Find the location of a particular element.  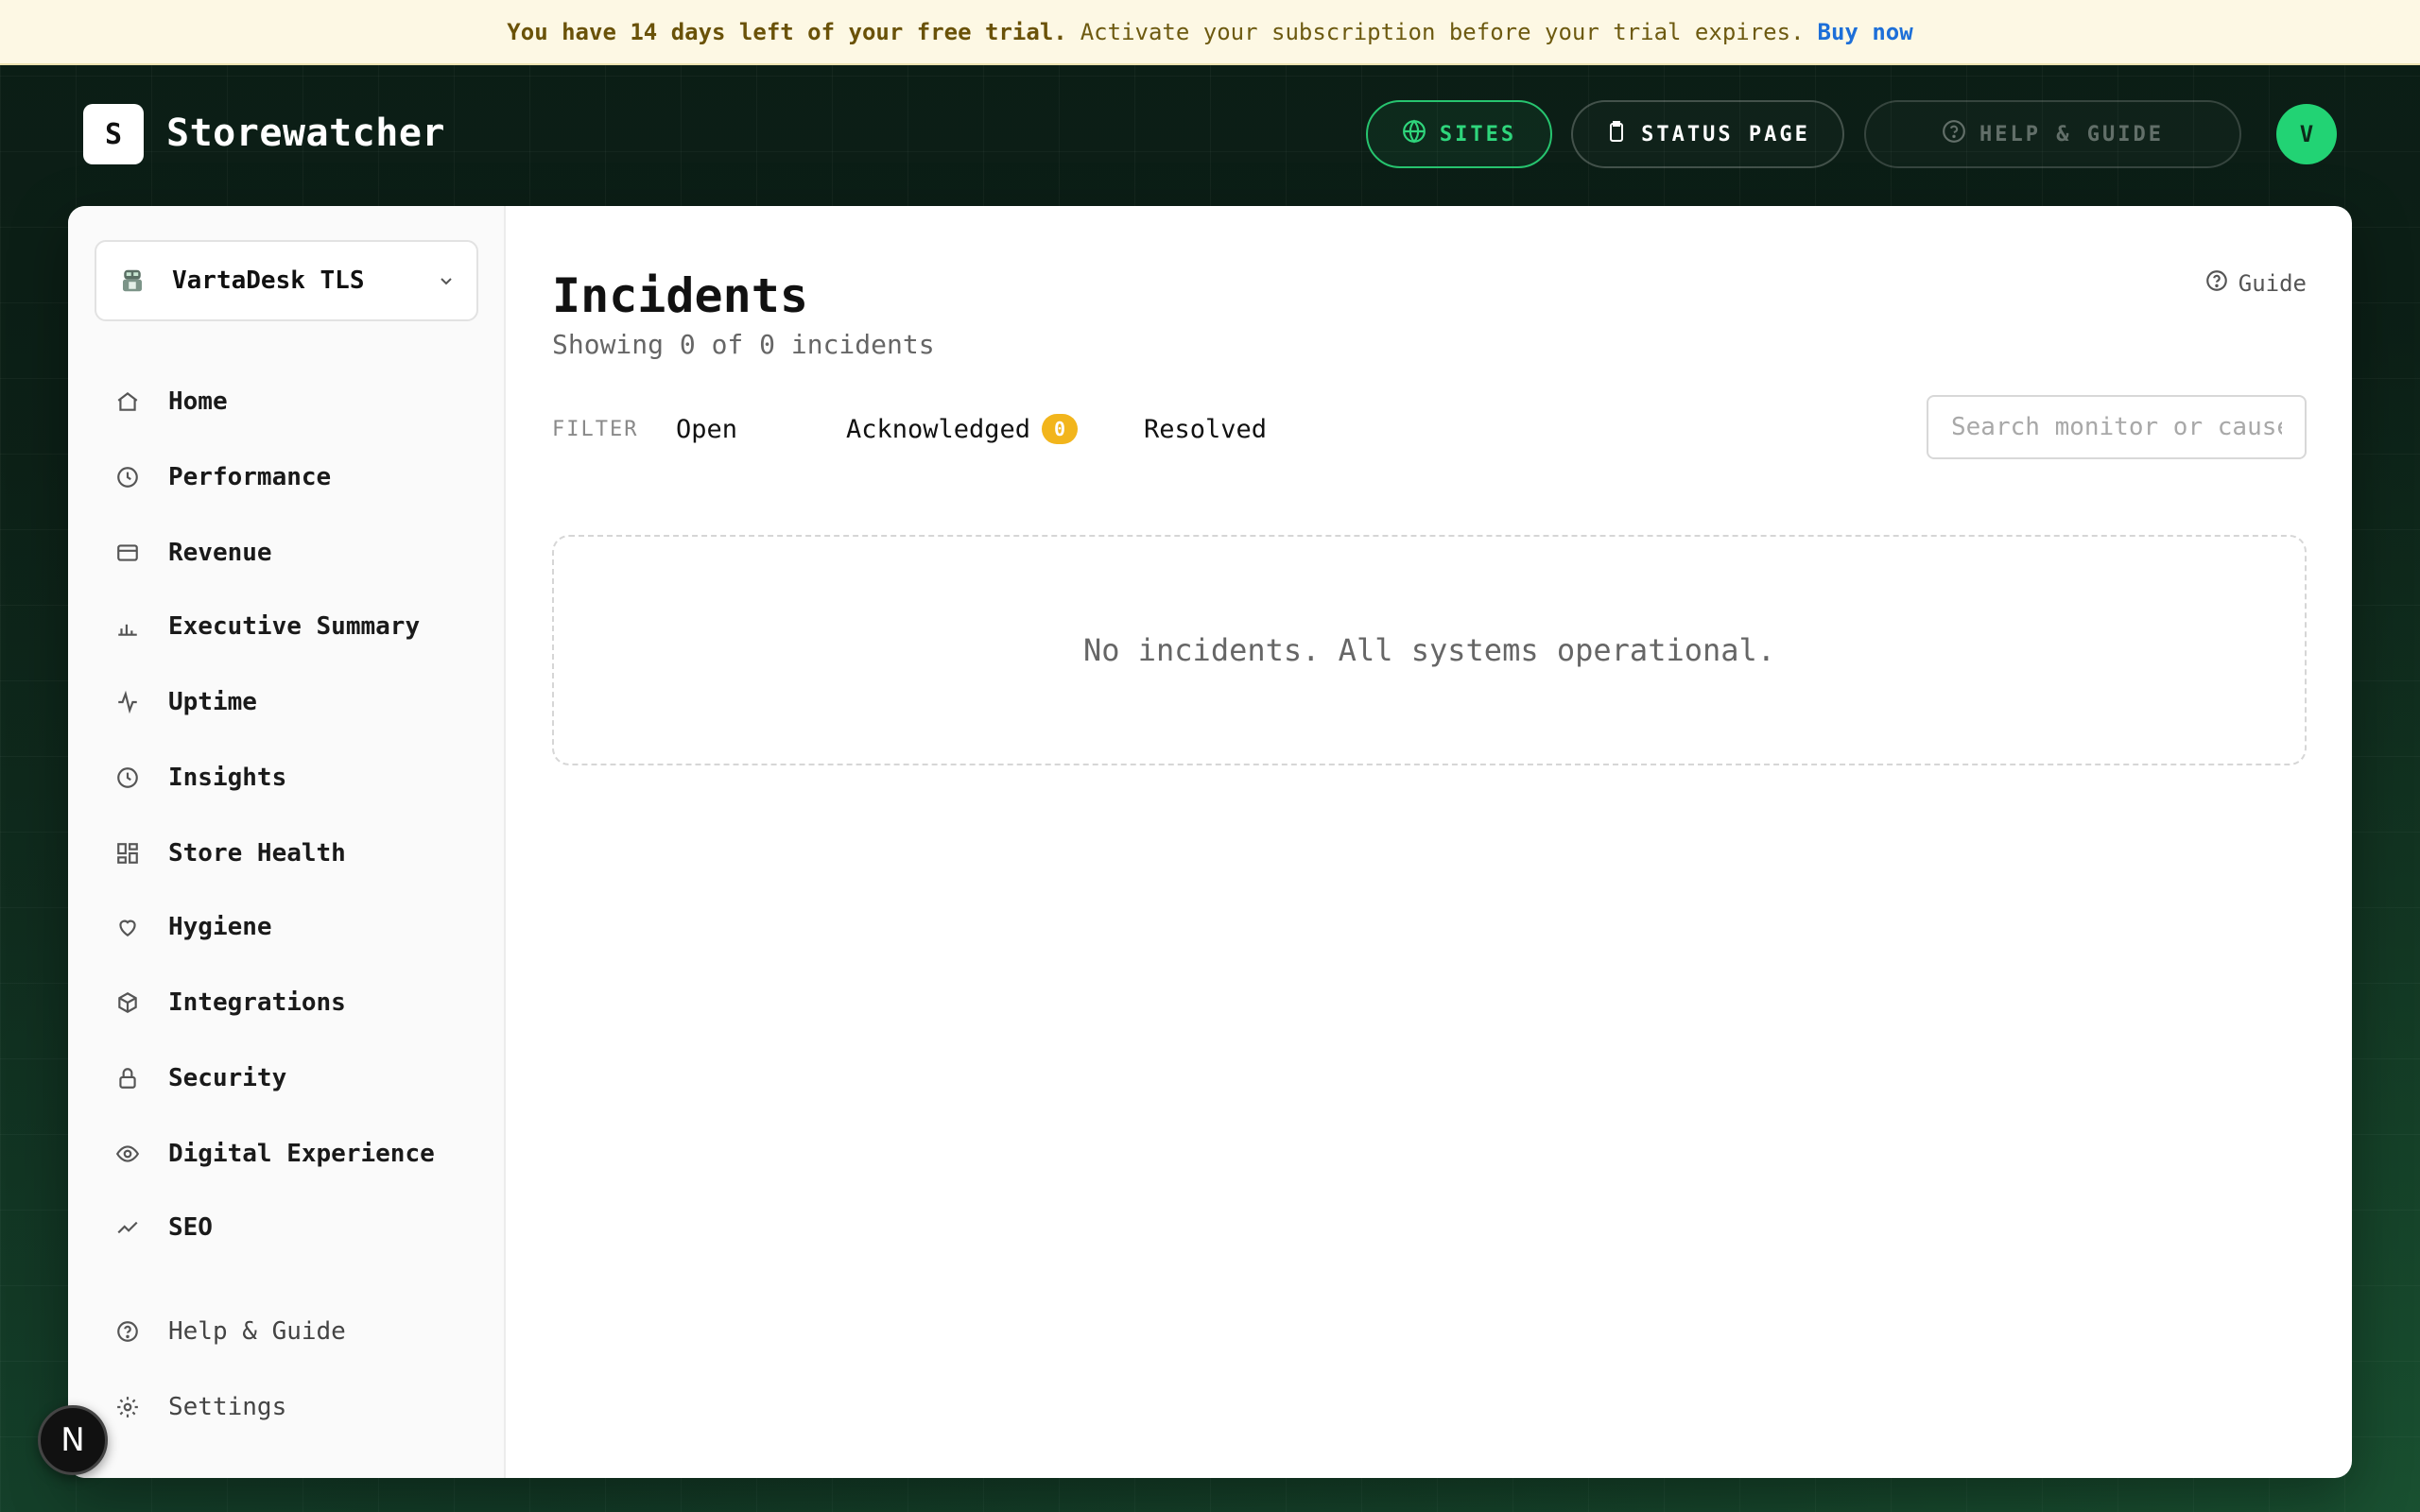

sidebar-item-uptime: Uptime is located at coordinates (293, 702).